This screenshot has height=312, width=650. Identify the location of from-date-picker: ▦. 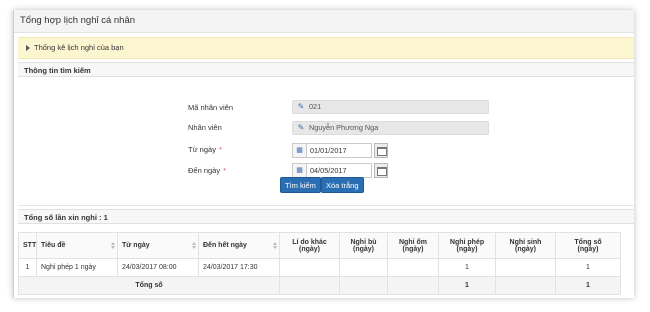
(340, 150).